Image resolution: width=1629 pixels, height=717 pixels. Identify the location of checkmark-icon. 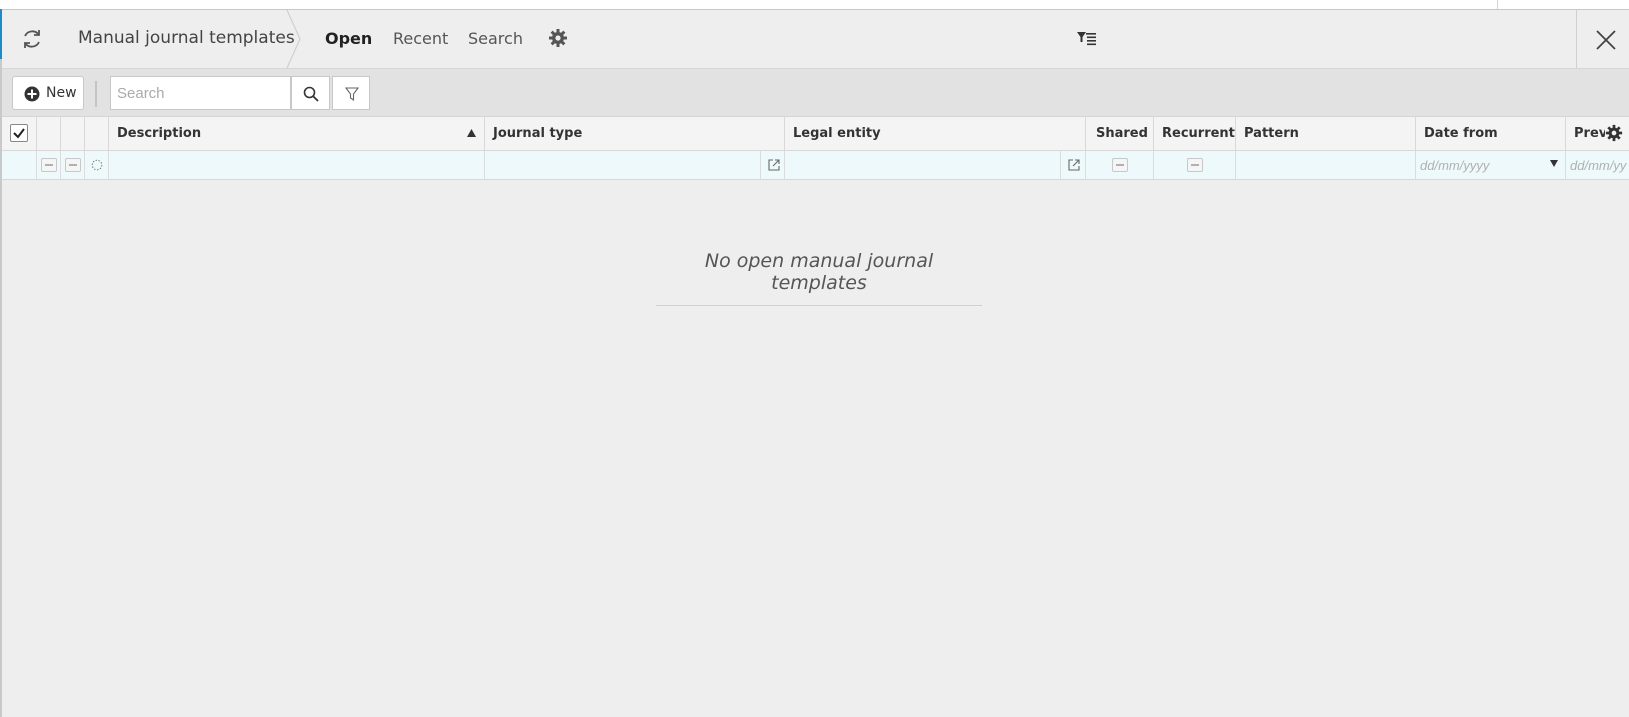
(19, 133).